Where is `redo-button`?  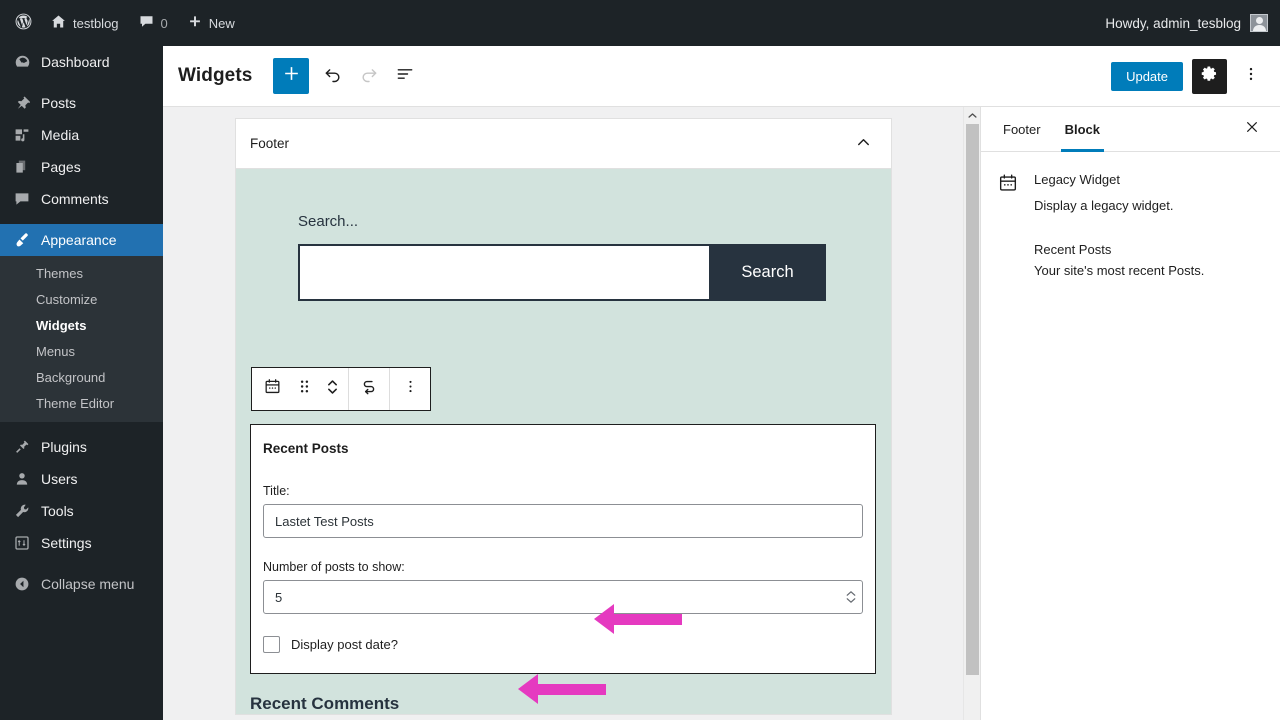
redo-button is located at coordinates (369, 76).